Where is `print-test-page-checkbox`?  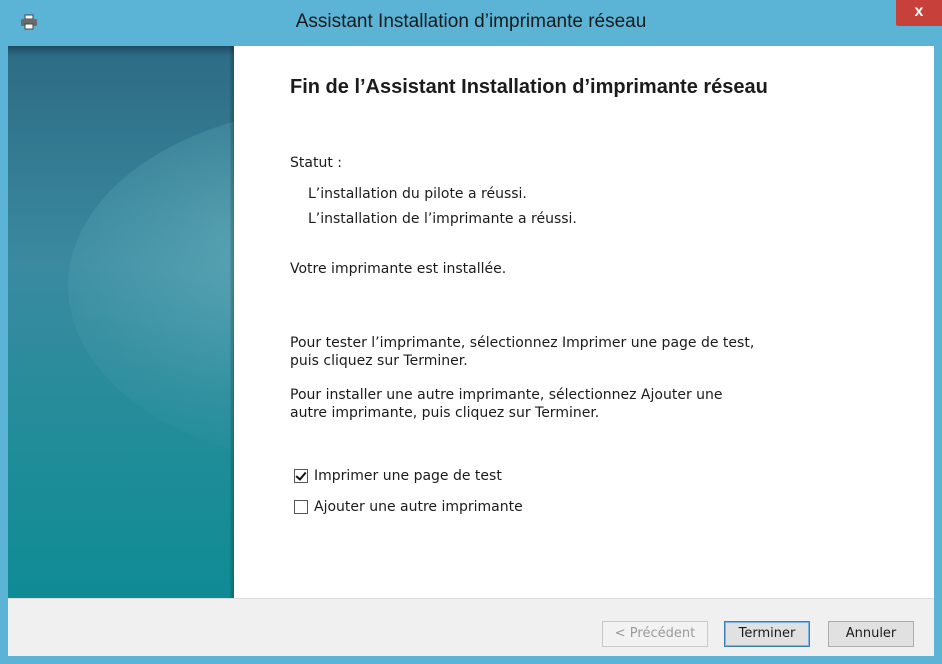 print-test-page-checkbox is located at coordinates (301, 476).